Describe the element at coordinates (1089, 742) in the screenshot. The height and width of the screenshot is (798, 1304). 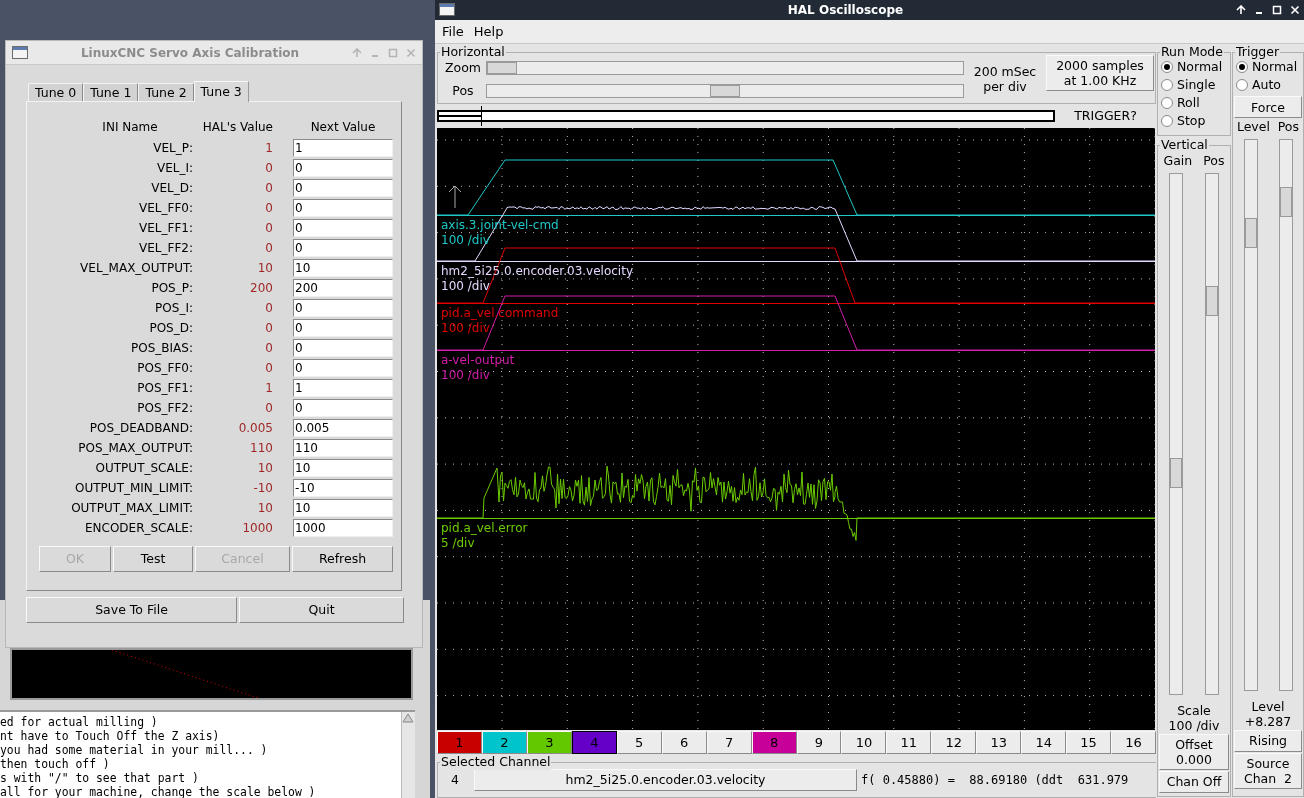
I see `channel-button: 15` at that location.